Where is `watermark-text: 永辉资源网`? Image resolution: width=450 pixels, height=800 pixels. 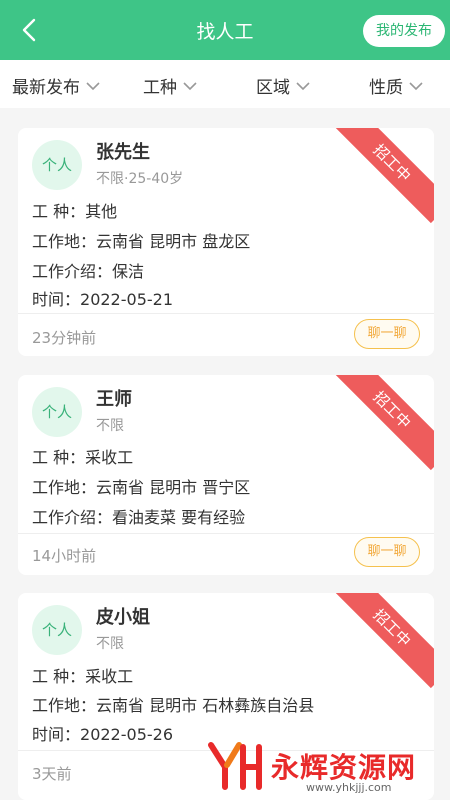 watermark-text: 永辉资源网 is located at coordinates (344, 767).